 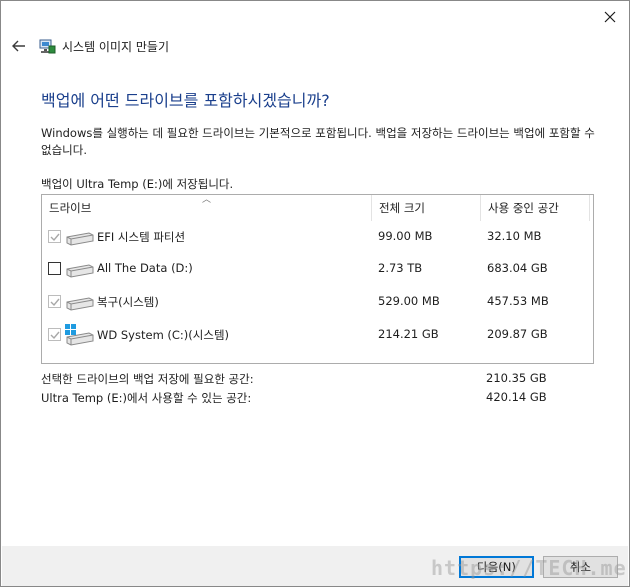 What do you see at coordinates (115, 46) in the screenshot?
I see `window-title: 시스템 이미지 만들기` at bounding box center [115, 46].